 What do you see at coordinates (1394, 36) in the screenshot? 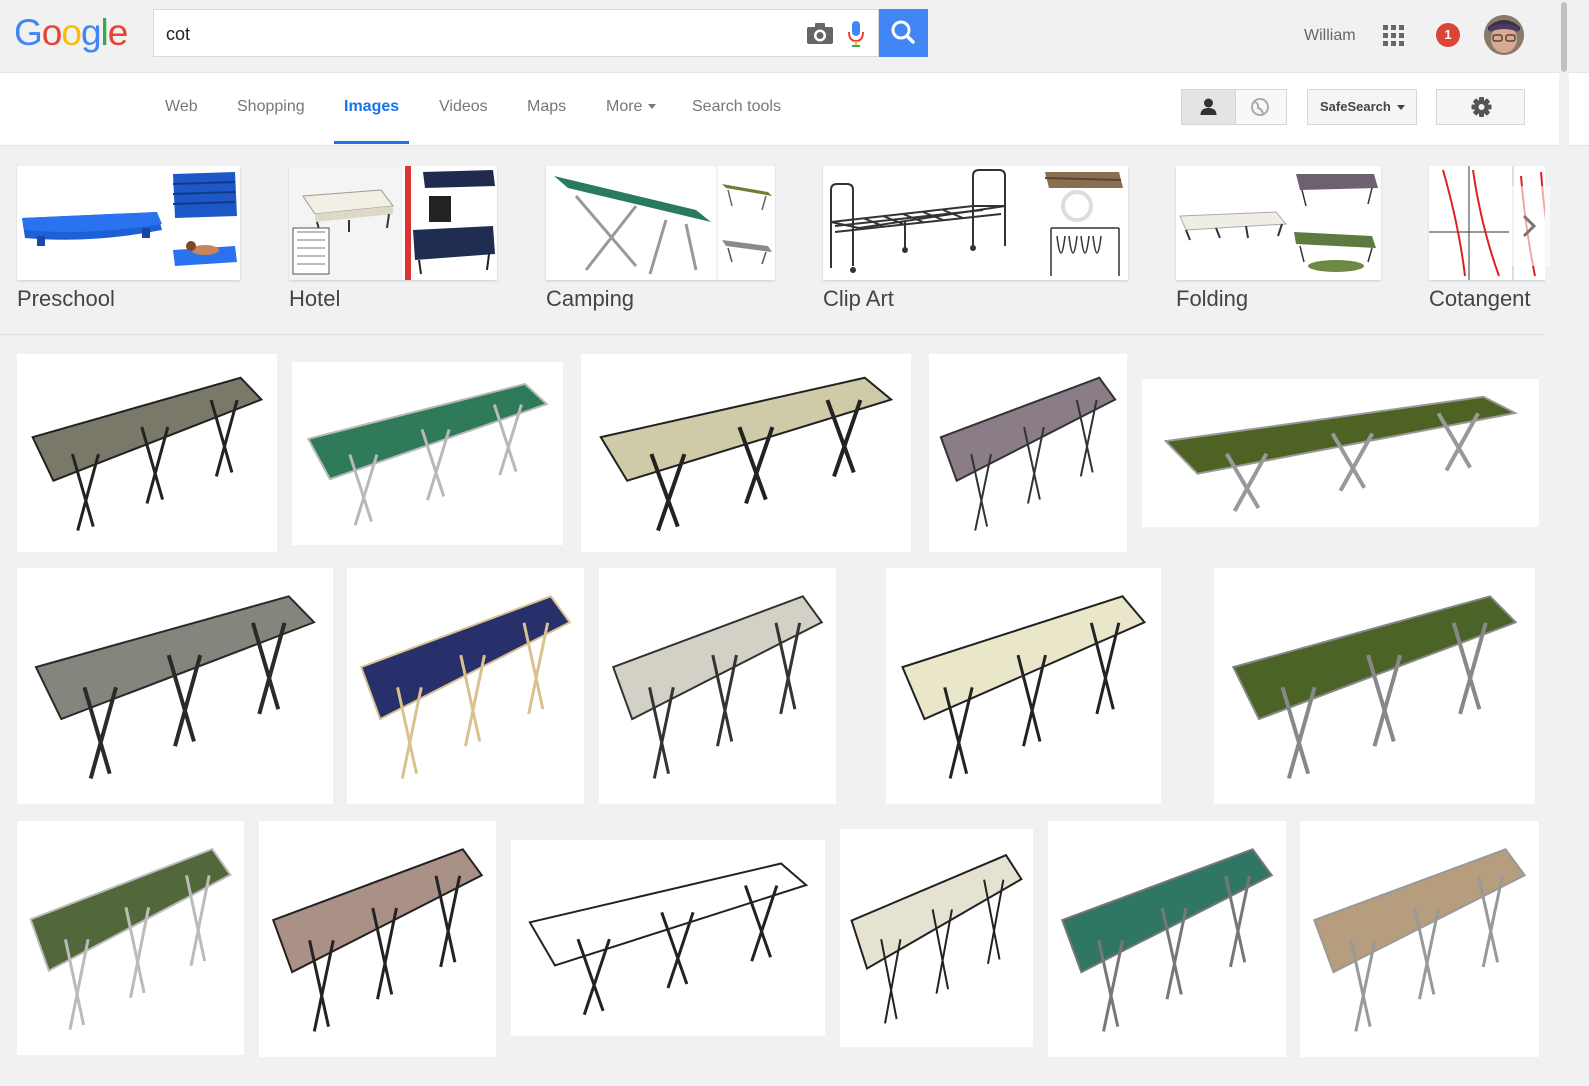
I see `apps-grid-icon` at bounding box center [1394, 36].